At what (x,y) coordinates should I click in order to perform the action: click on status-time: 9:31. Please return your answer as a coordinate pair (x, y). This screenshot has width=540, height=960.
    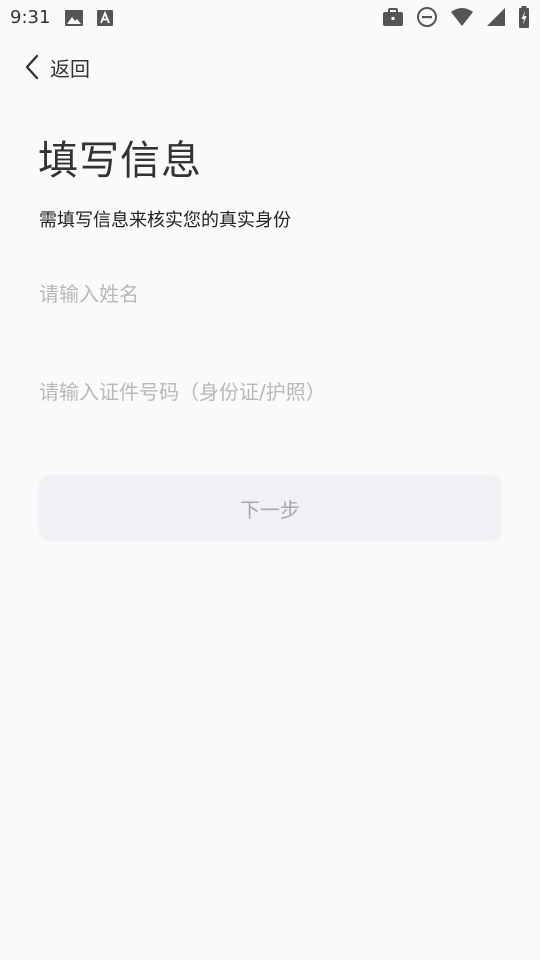
    Looking at the image, I should click on (30, 17).